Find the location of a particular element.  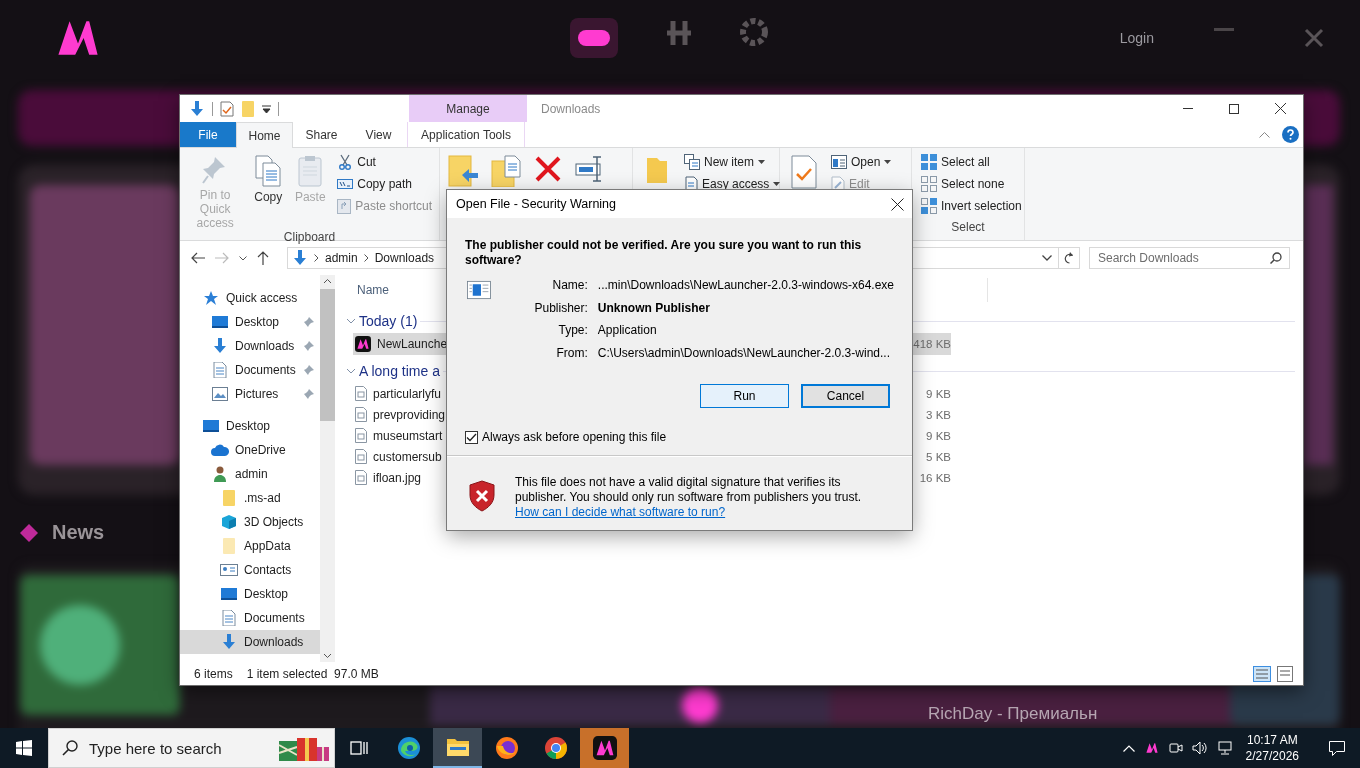

ribbon-button: New item is located at coordinates (732, 162).